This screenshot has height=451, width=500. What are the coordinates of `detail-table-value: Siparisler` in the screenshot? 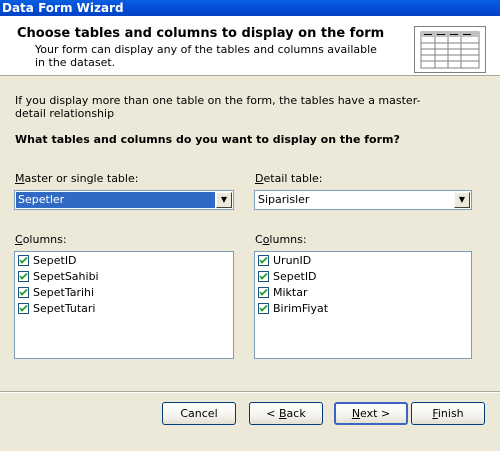 It's located at (284, 199).